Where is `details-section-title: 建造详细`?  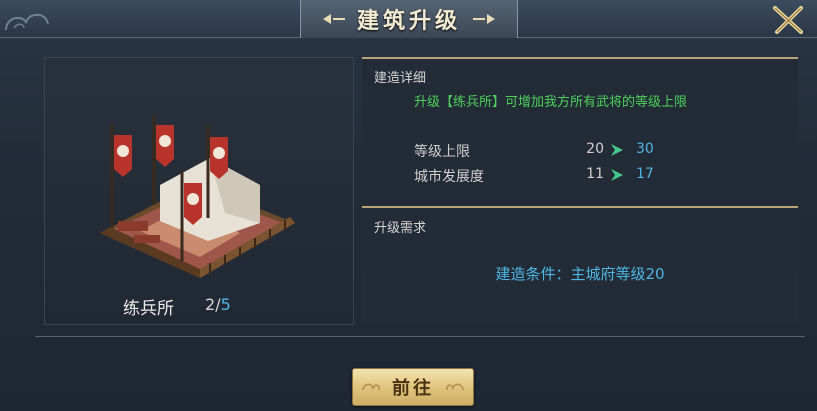
details-section-title: 建造详细 is located at coordinates (400, 78).